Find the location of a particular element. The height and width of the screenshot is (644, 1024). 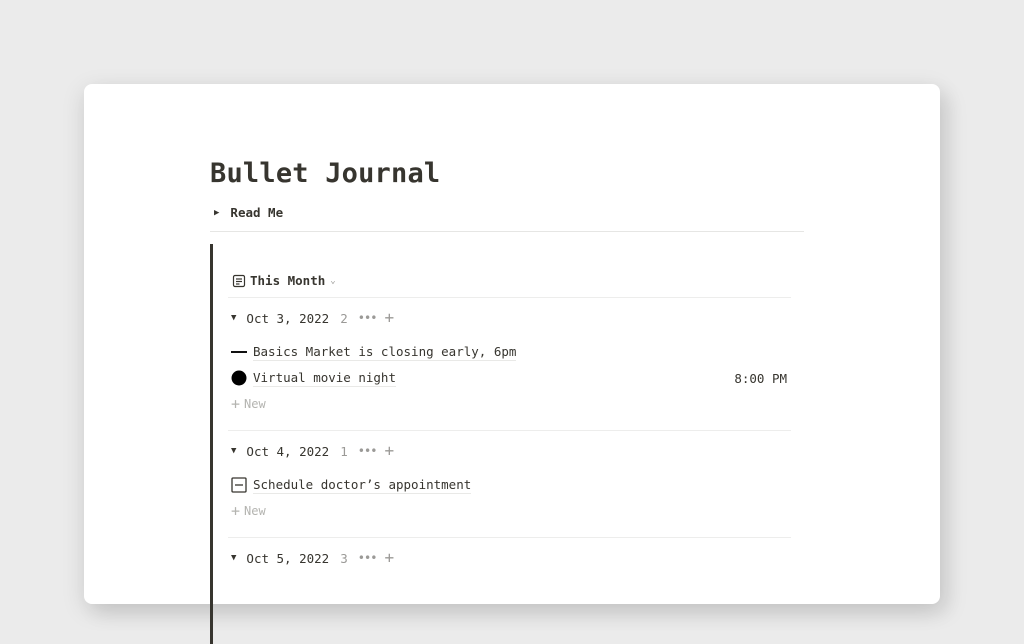

read-me-label: Read Me is located at coordinates (257, 212).